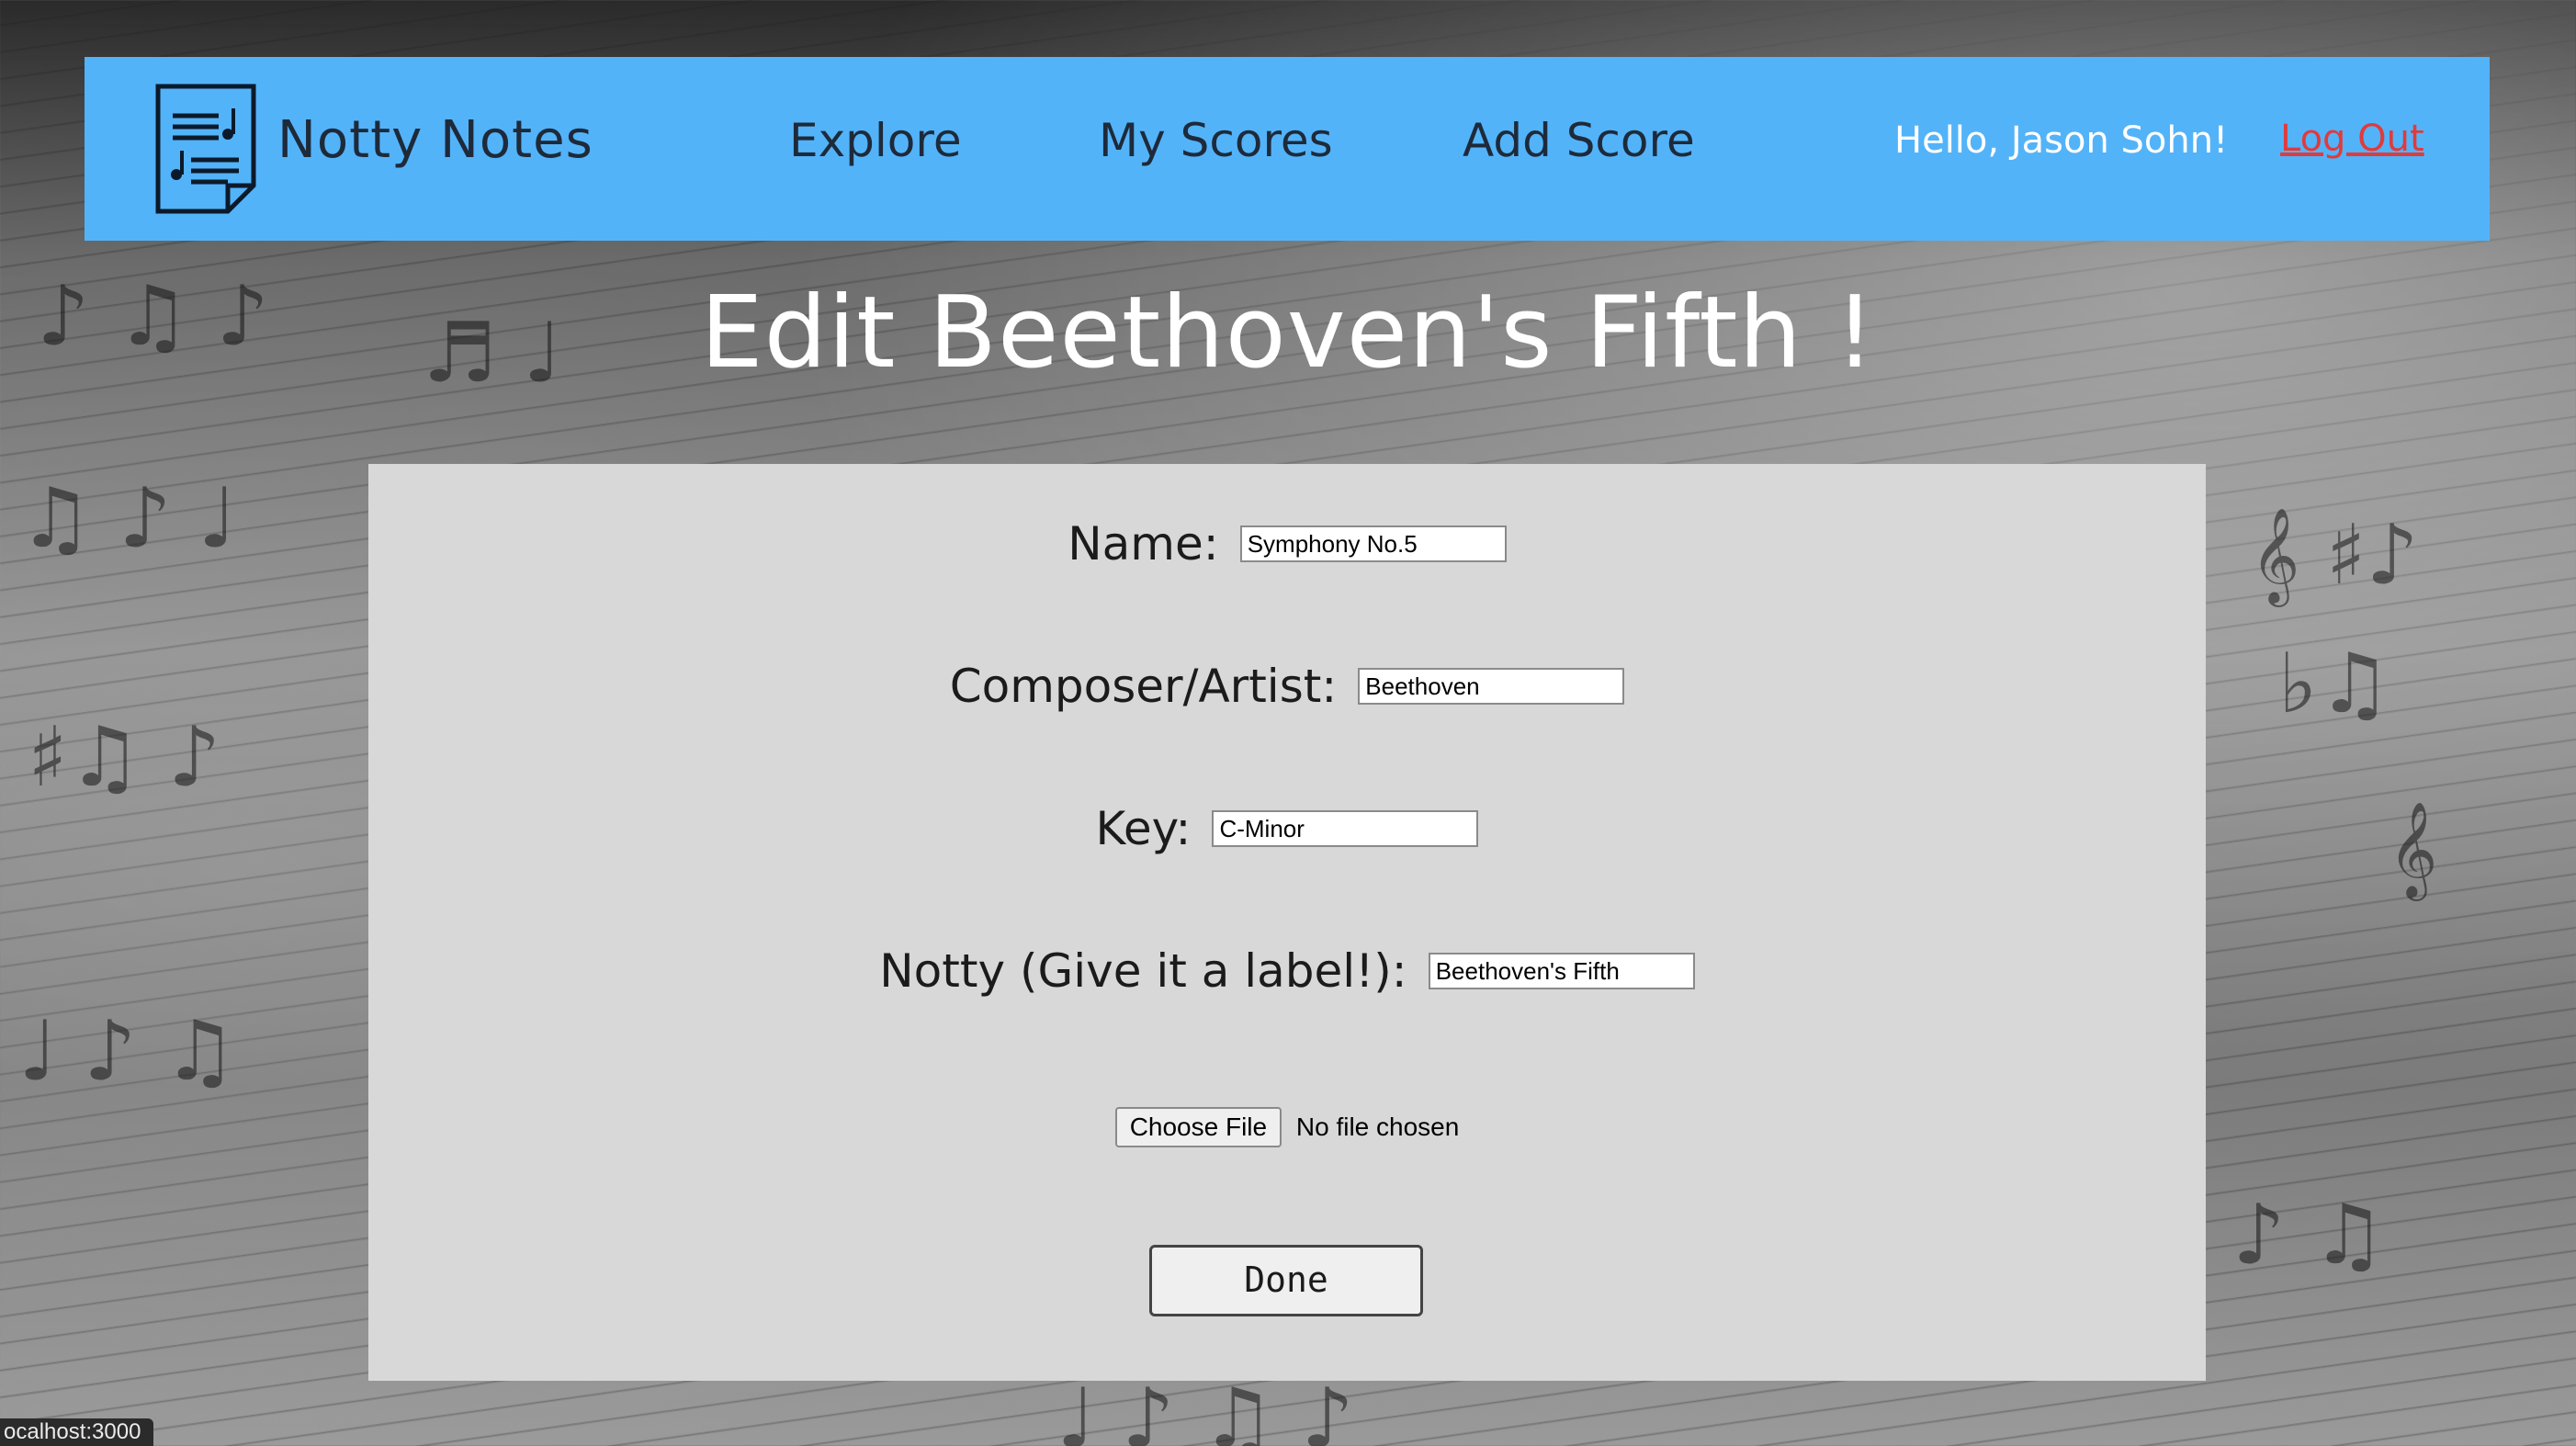  I want to click on file-upload: Choose File No file chosen, so click(1287, 1127).